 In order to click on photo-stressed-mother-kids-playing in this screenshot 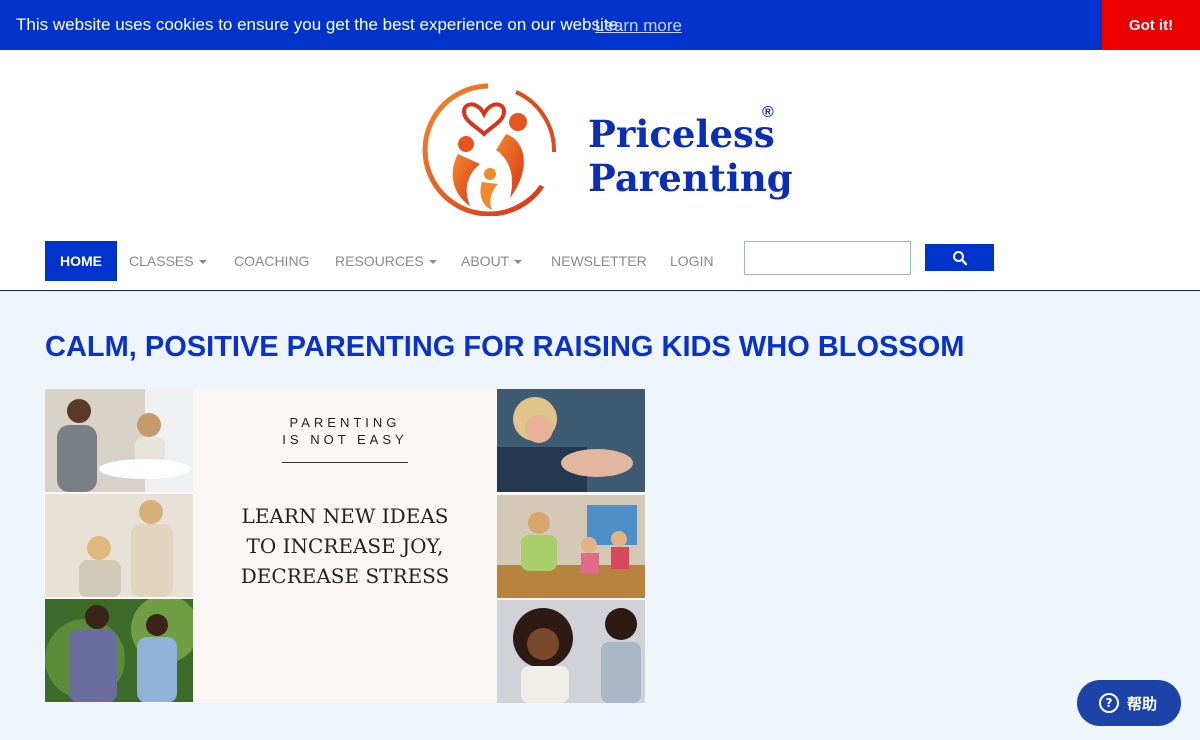, I will do `click(571, 546)`.